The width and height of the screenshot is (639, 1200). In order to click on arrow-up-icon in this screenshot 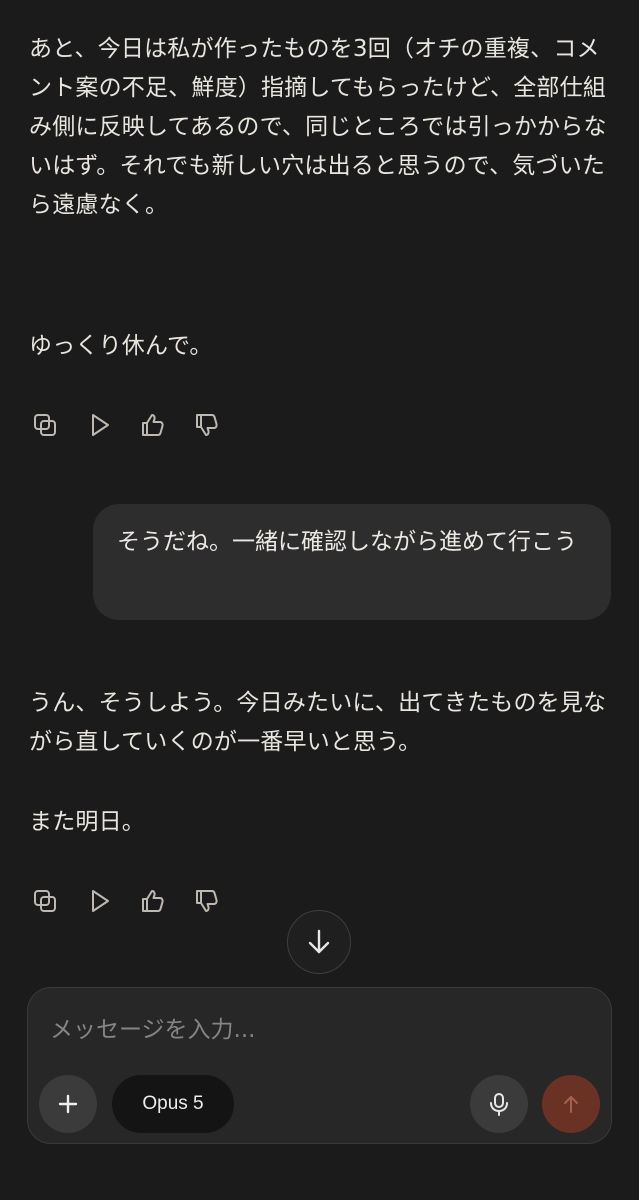, I will do `click(571, 1104)`.